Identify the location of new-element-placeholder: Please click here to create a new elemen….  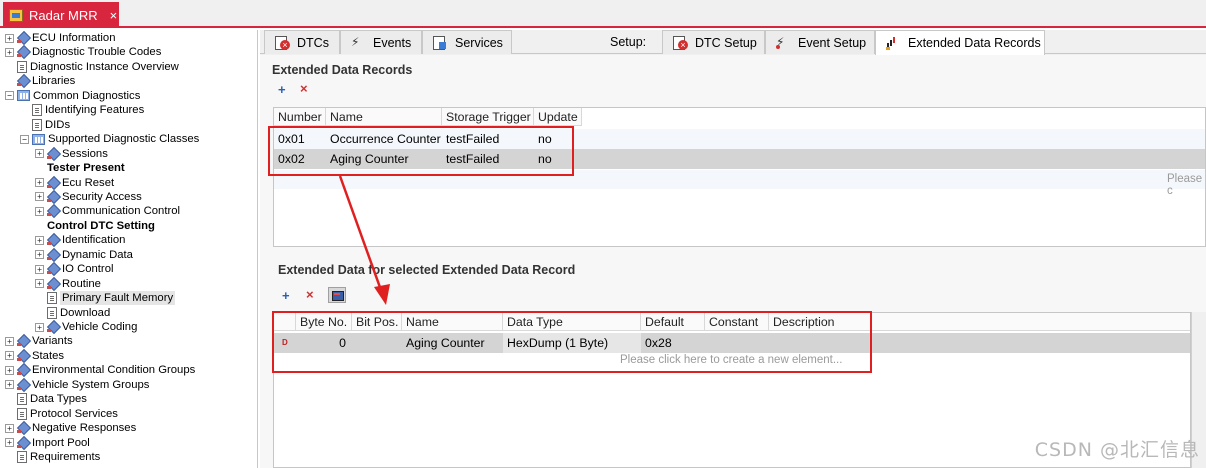
(731, 360).